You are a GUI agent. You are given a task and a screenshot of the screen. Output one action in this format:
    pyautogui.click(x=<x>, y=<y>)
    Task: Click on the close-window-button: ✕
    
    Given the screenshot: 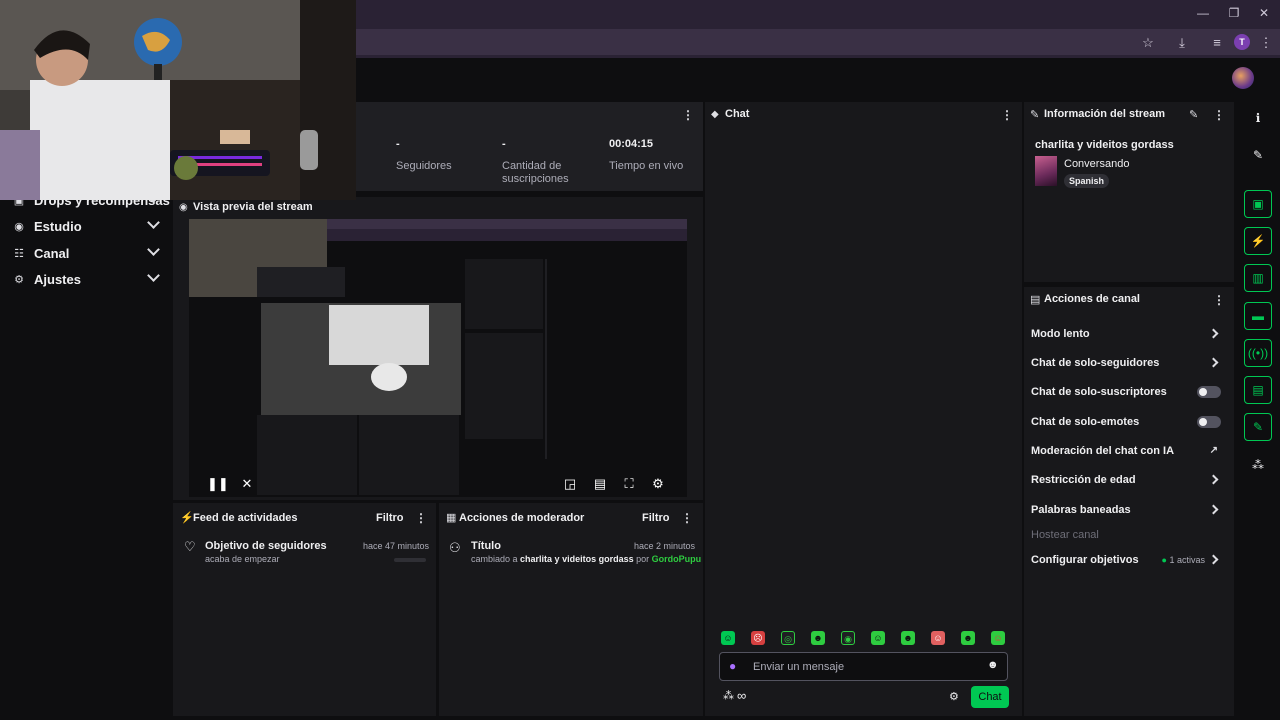 What is the action you would take?
    pyautogui.click(x=1264, y=13)
    